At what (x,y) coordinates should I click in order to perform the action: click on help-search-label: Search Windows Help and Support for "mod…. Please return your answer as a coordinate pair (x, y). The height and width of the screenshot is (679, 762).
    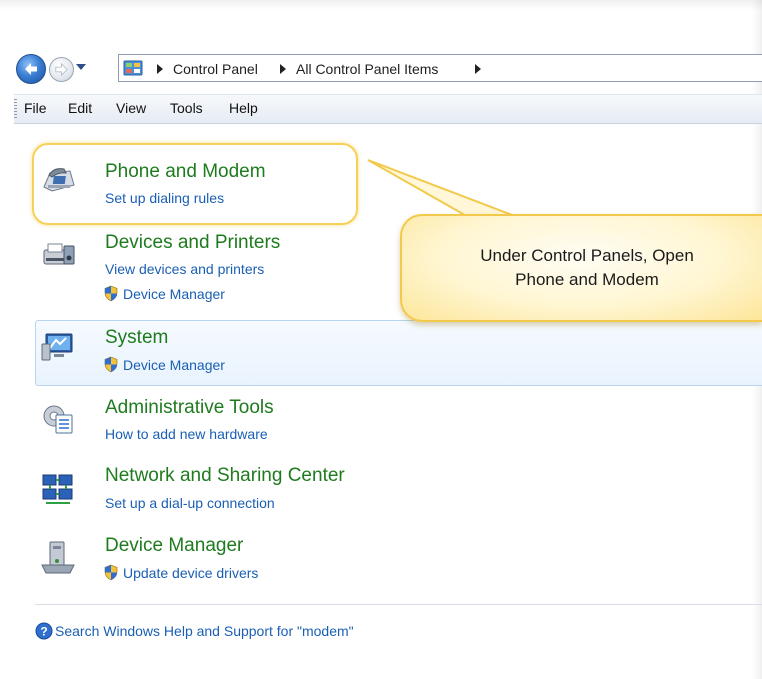
    Looking at the image, I should click on (204, 631).